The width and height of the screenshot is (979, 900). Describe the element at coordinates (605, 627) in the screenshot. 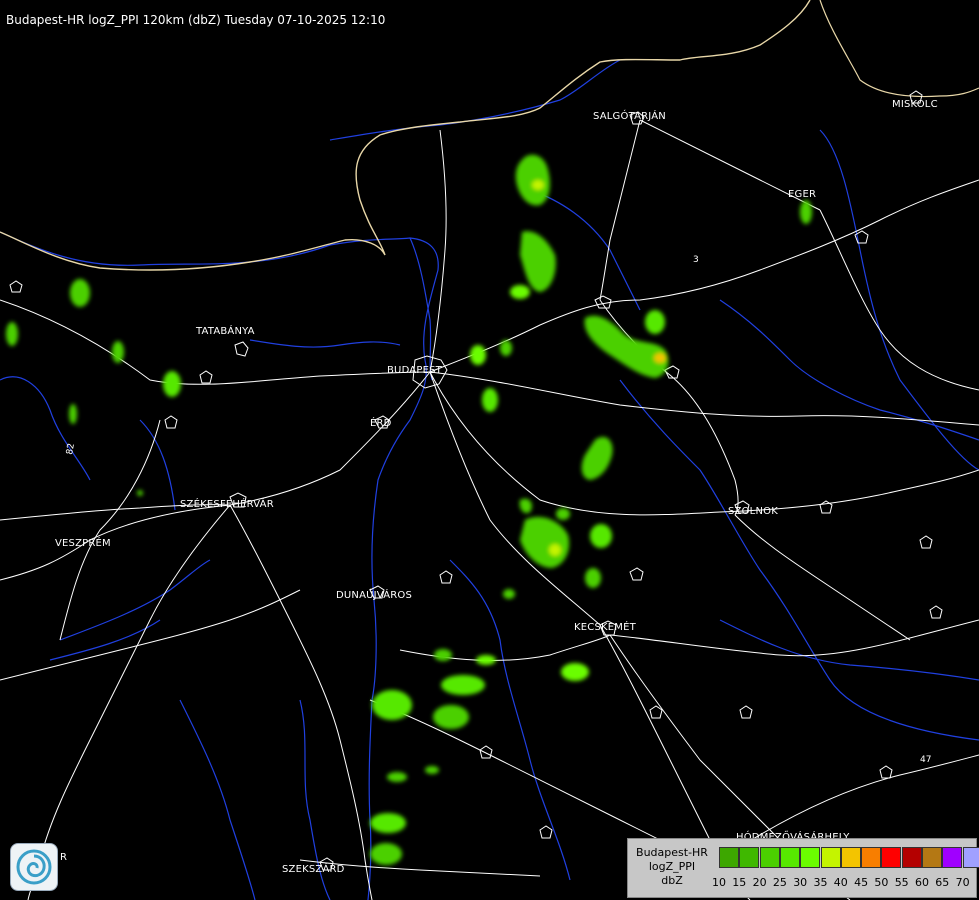

I see `city-label-kecskemet: KECSKEMÉT` at that location.